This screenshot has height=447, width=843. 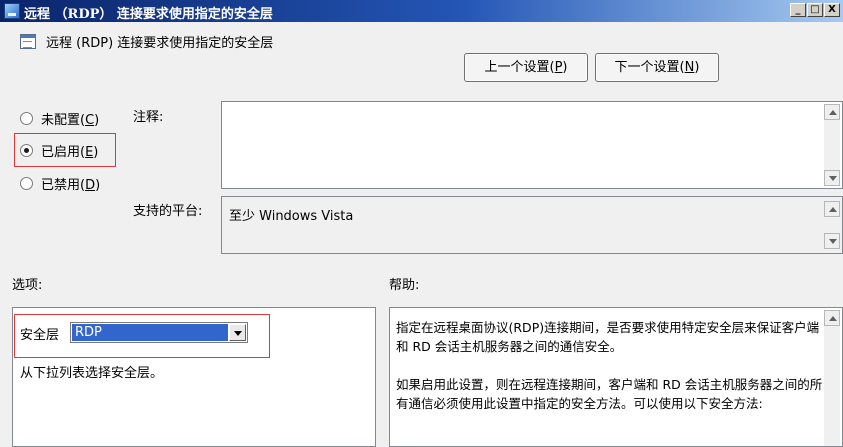 I want to click on next-setting-label-end: ), so click(x=697, y=67).